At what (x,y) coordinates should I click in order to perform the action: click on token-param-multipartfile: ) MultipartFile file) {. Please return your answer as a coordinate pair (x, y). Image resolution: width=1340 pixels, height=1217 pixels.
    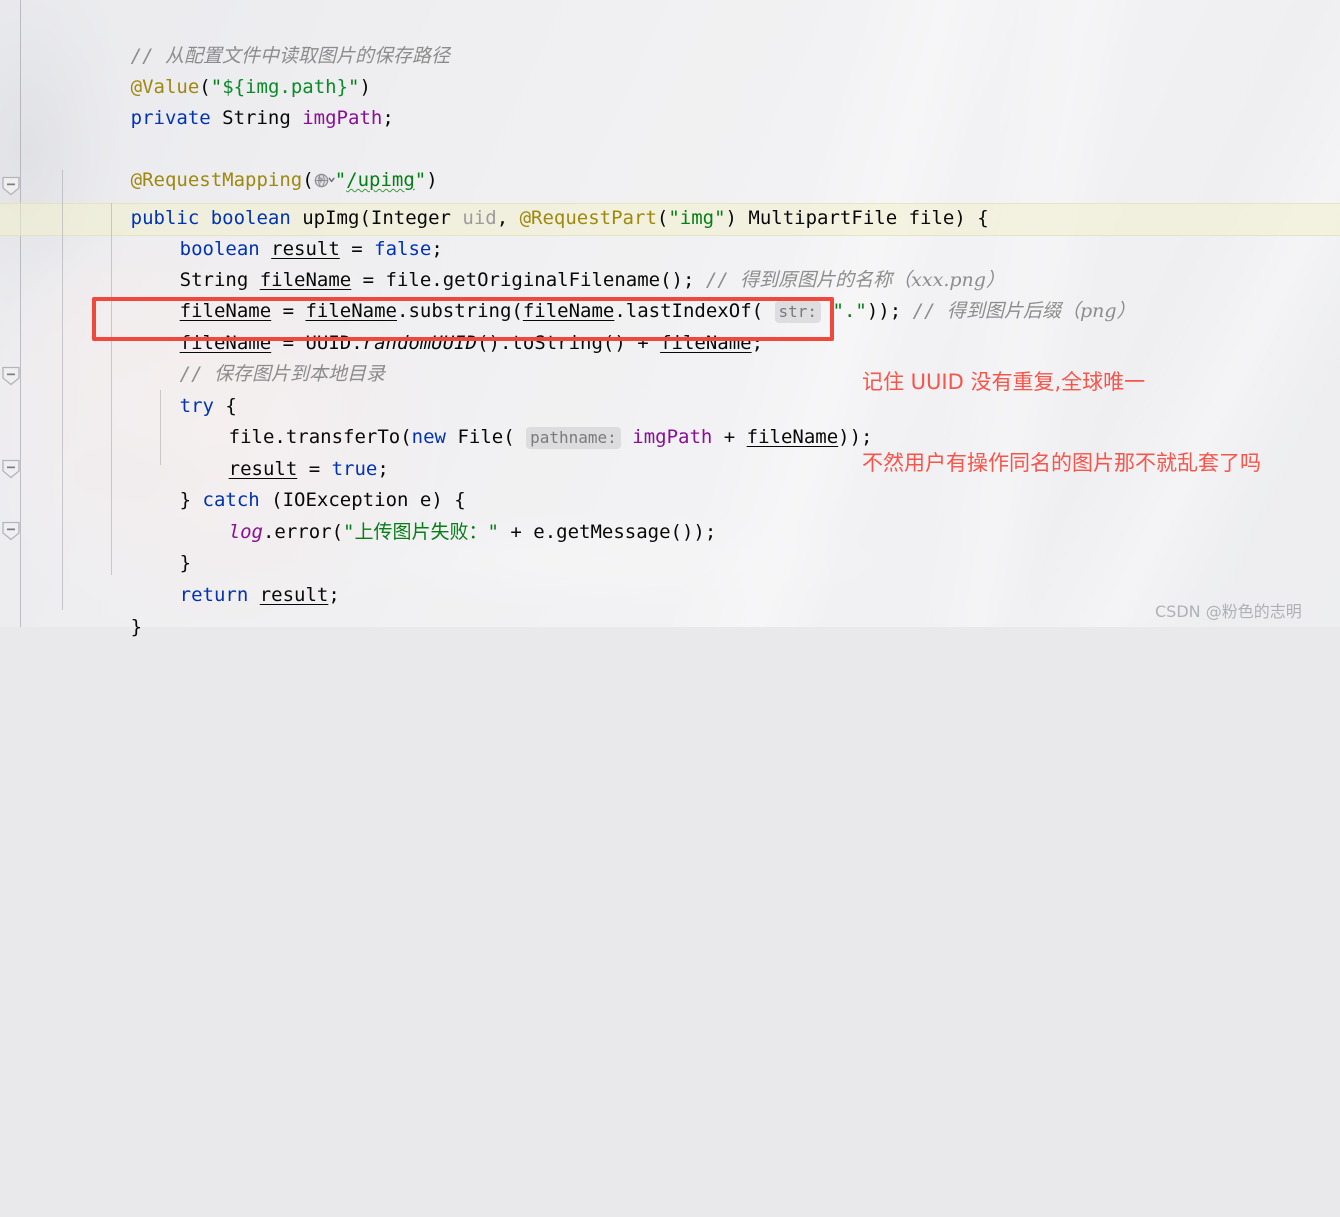
    Looking at the image, I should click on (857, 218).